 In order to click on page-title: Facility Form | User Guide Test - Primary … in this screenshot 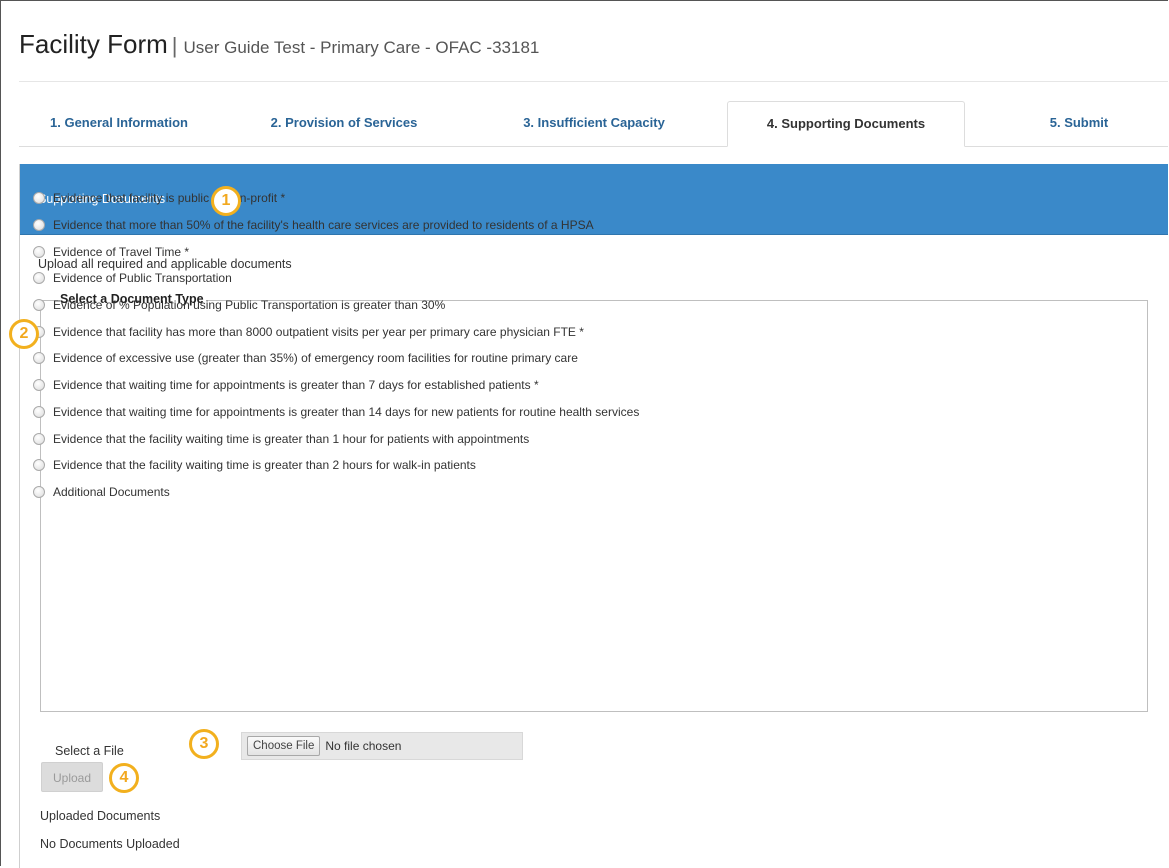, I will do `click(279, 44)`.